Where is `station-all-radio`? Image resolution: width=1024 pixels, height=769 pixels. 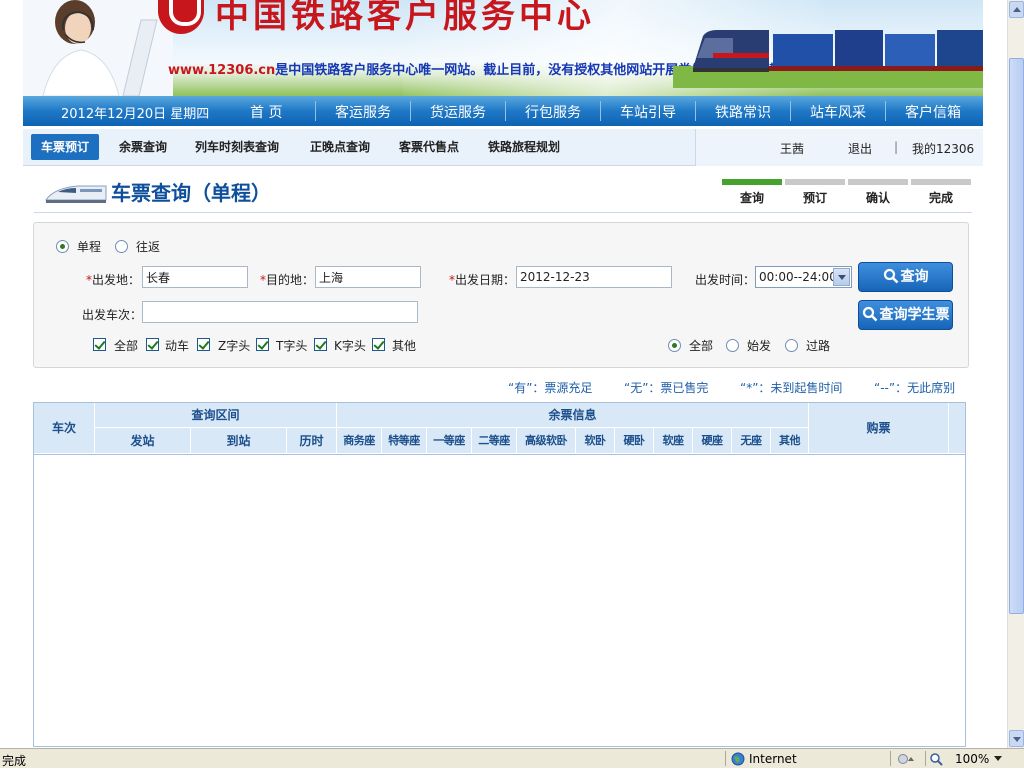
station-all-radio is located at coordinates (674, 345).